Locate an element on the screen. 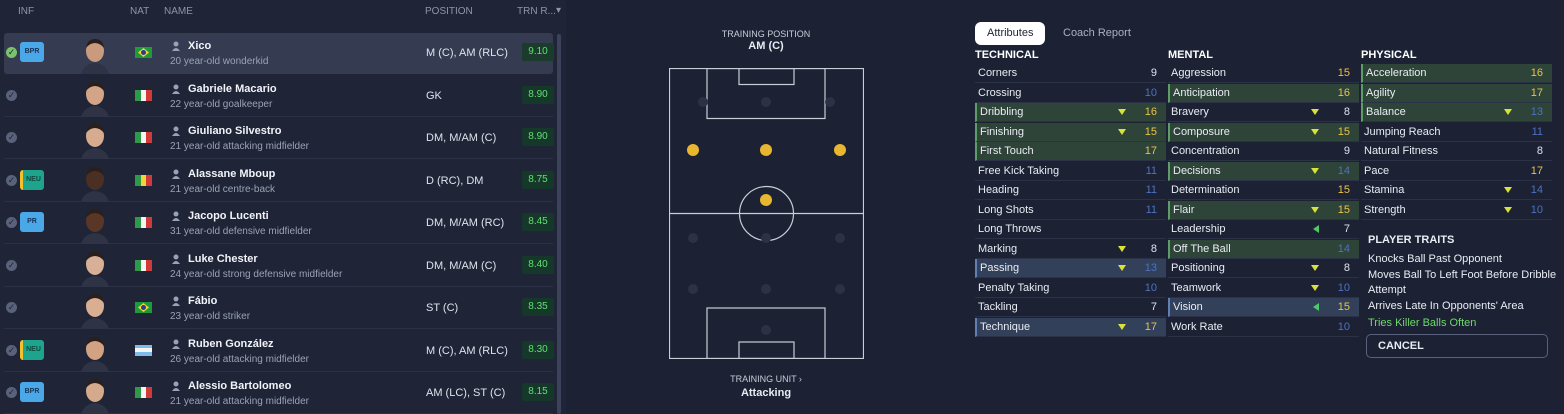 This screenshot has height=414, width=1564. attribute-row: Concentration 9 is located at coordinates (1263, 151).